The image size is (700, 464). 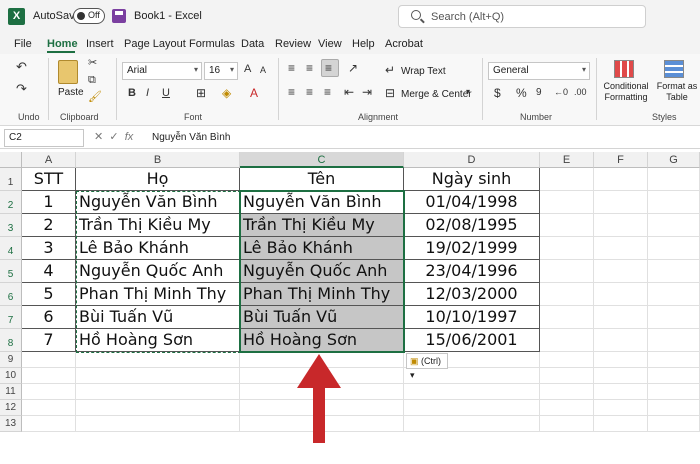 What do you see at coordinates (621, 294) in the screenshot?
I see `cell-f6` at bounding box center [621, 294].